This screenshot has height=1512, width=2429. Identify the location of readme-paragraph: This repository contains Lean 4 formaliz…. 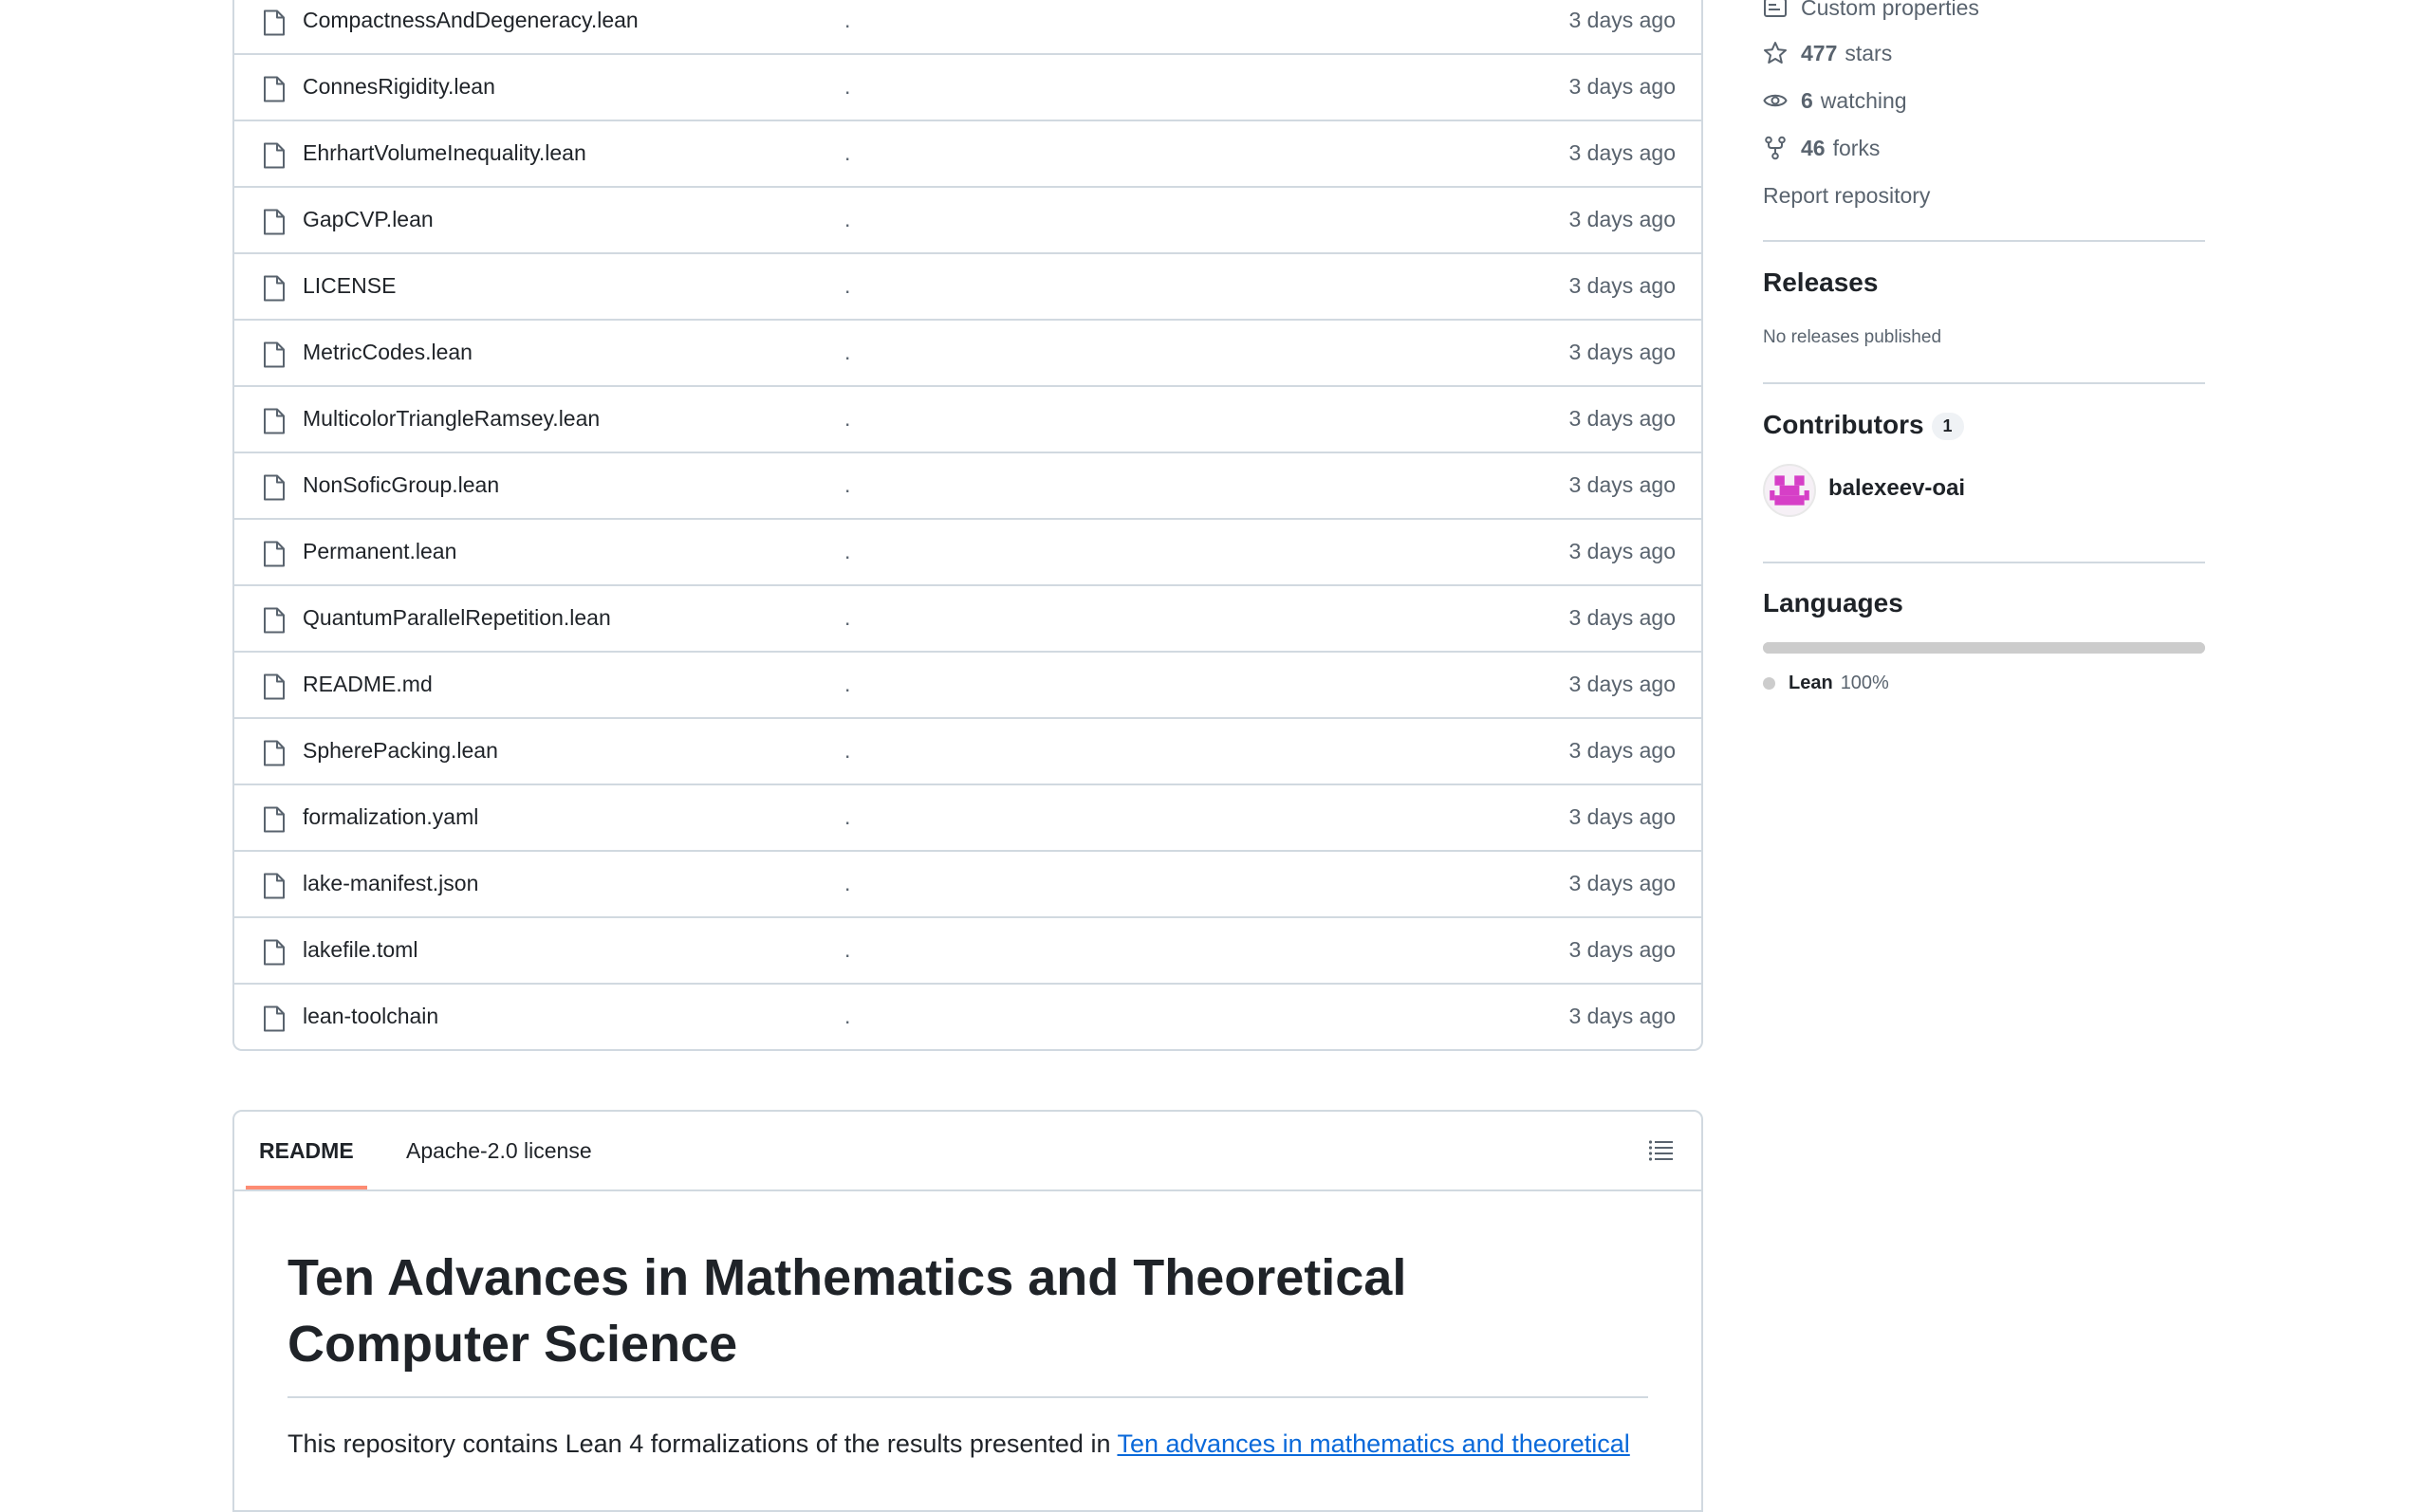
(967, 1444).